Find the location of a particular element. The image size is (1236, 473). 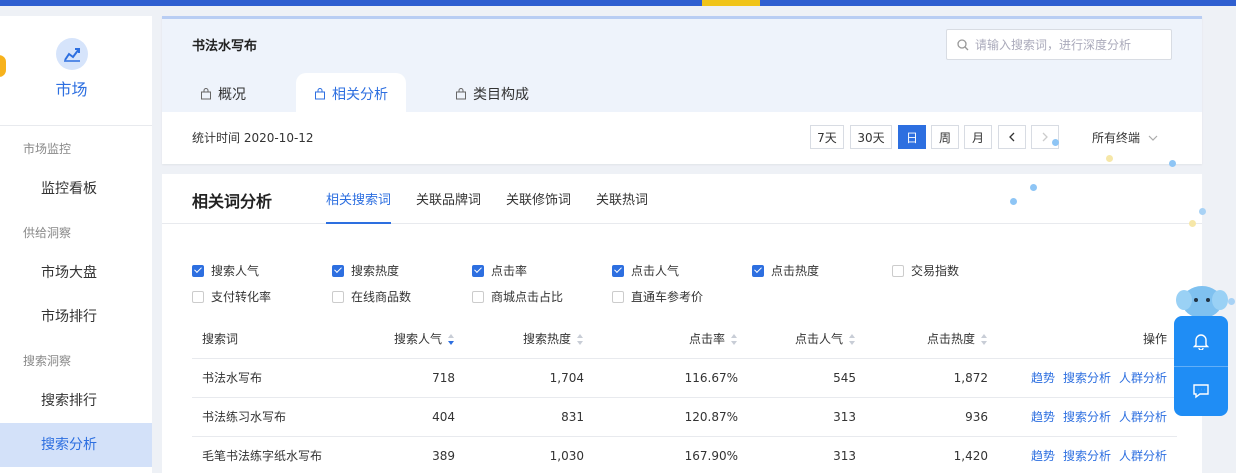

search-box is located at coordinates (1059, 44).